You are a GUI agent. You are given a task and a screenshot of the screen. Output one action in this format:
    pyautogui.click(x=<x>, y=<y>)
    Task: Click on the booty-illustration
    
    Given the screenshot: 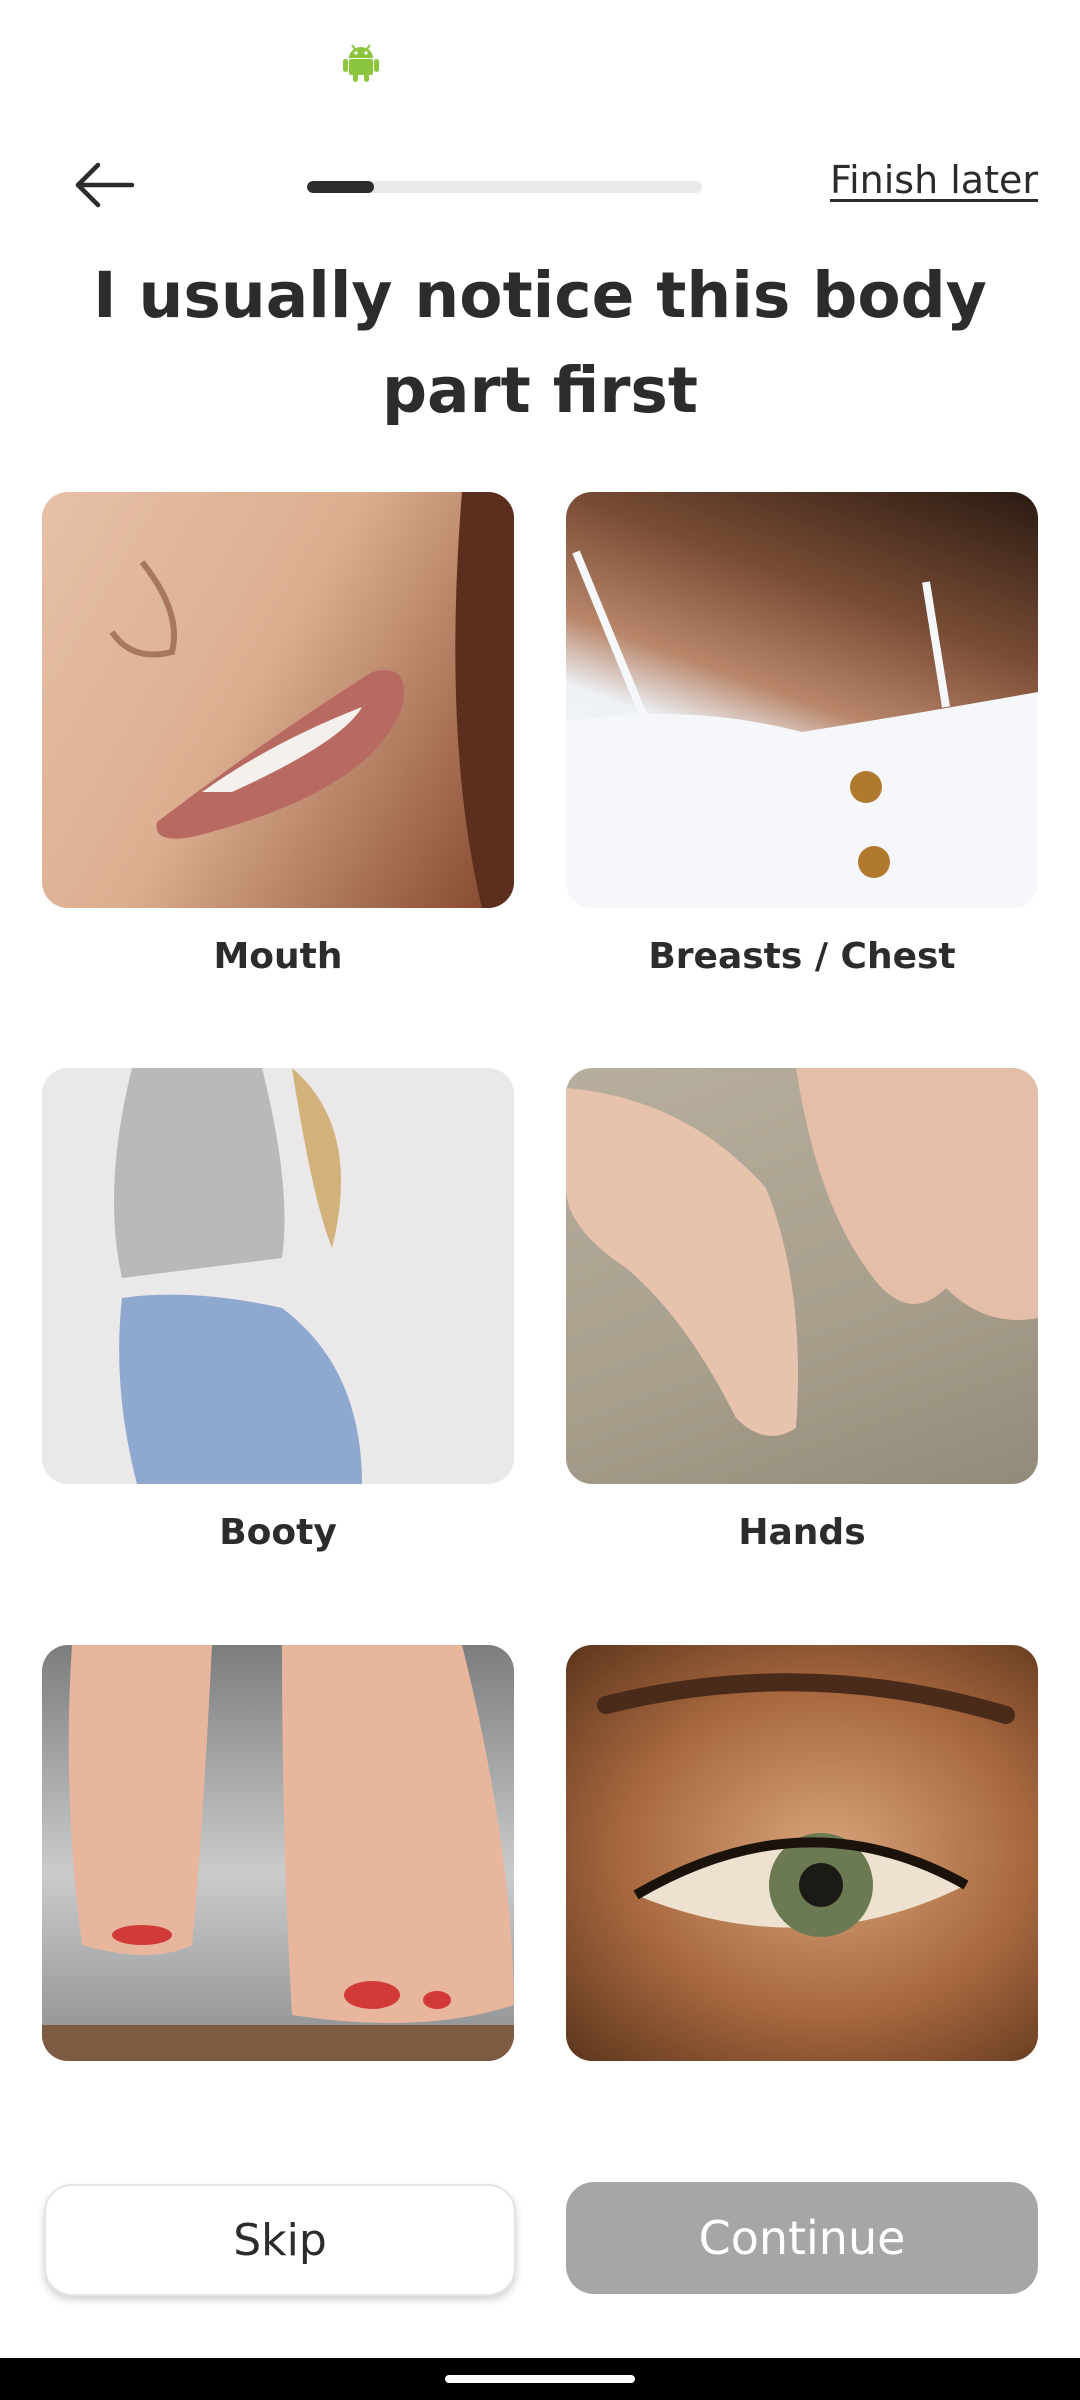 What is the action you would take?
    pyautogui.click(x=238, y=1276)
    